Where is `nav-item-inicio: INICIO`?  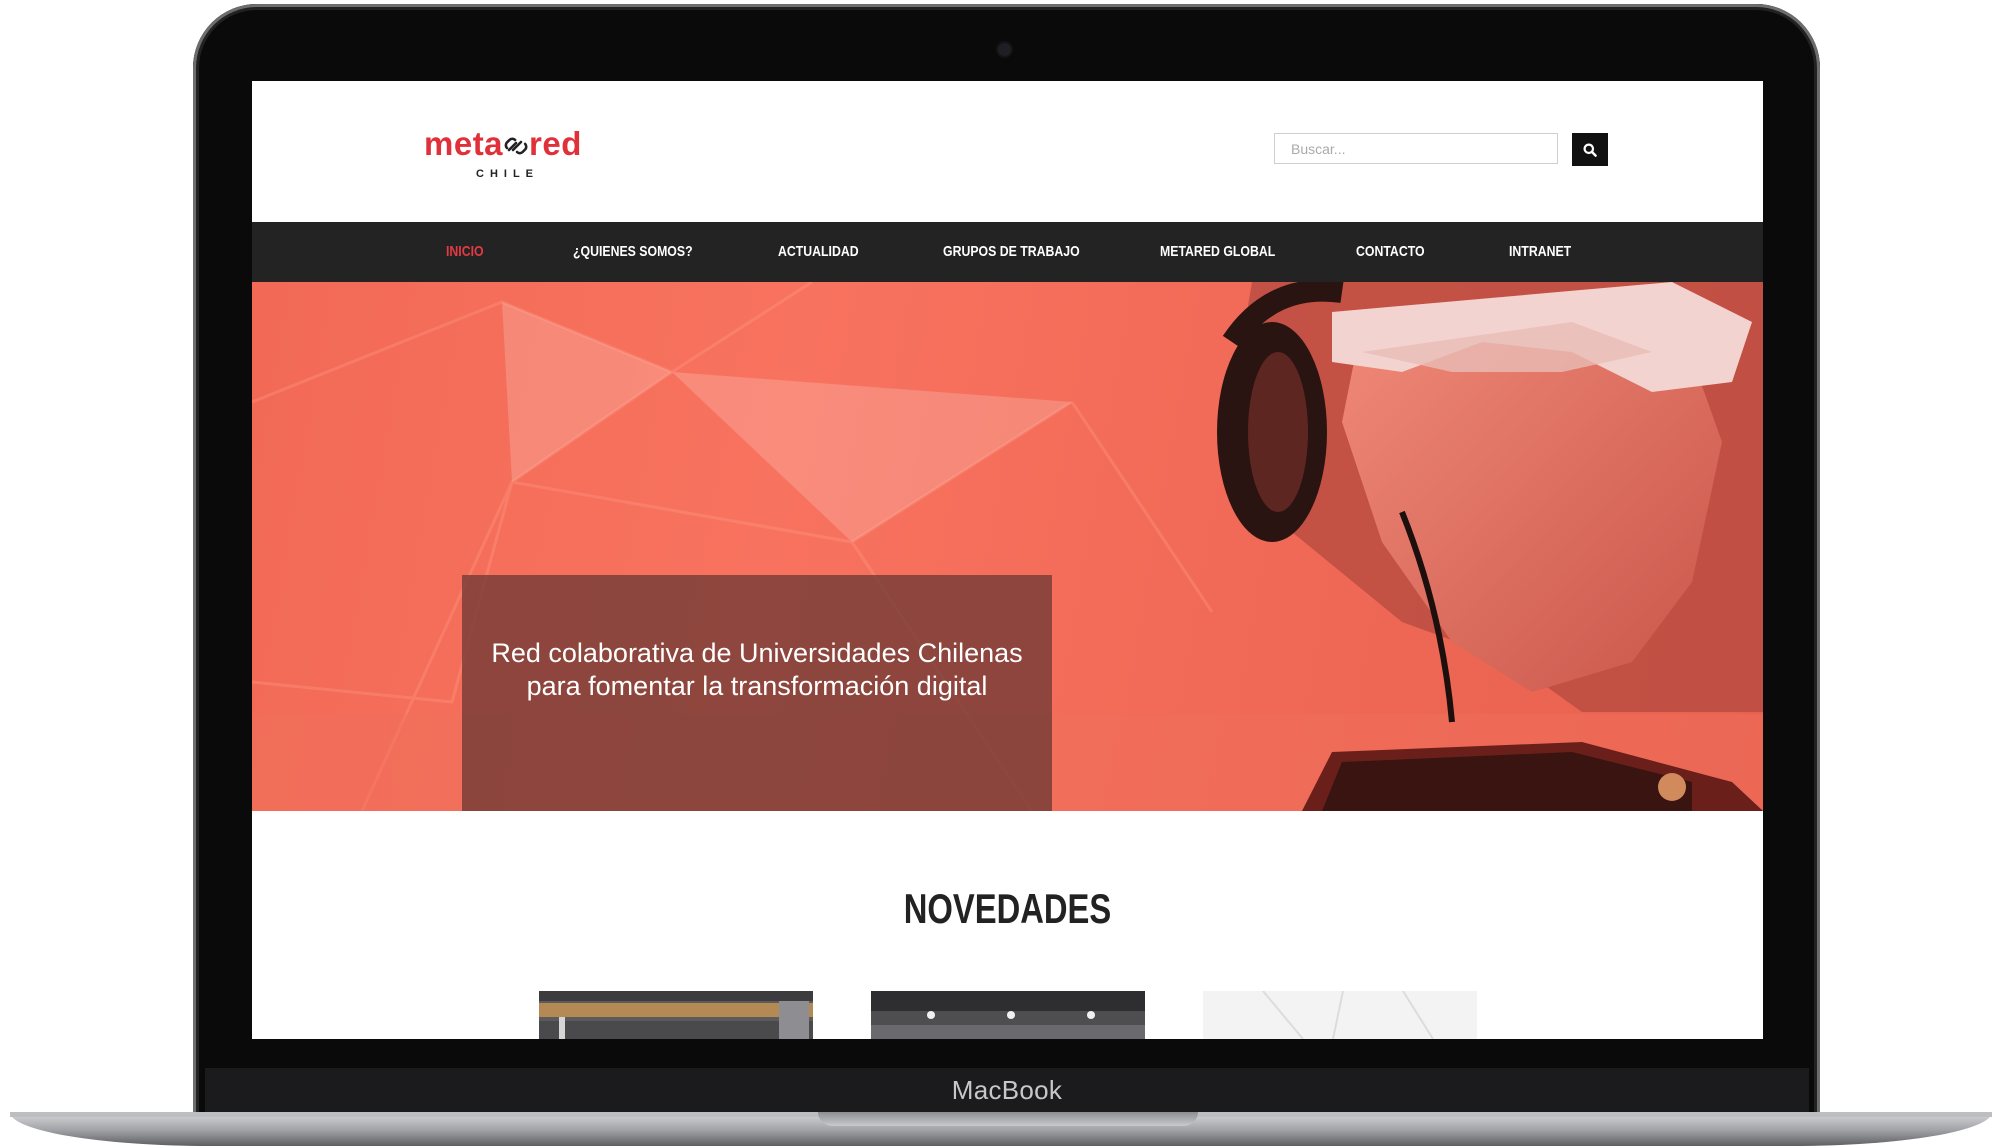
nav-item-inicio: INICIO is located at coordinates (465, 252).